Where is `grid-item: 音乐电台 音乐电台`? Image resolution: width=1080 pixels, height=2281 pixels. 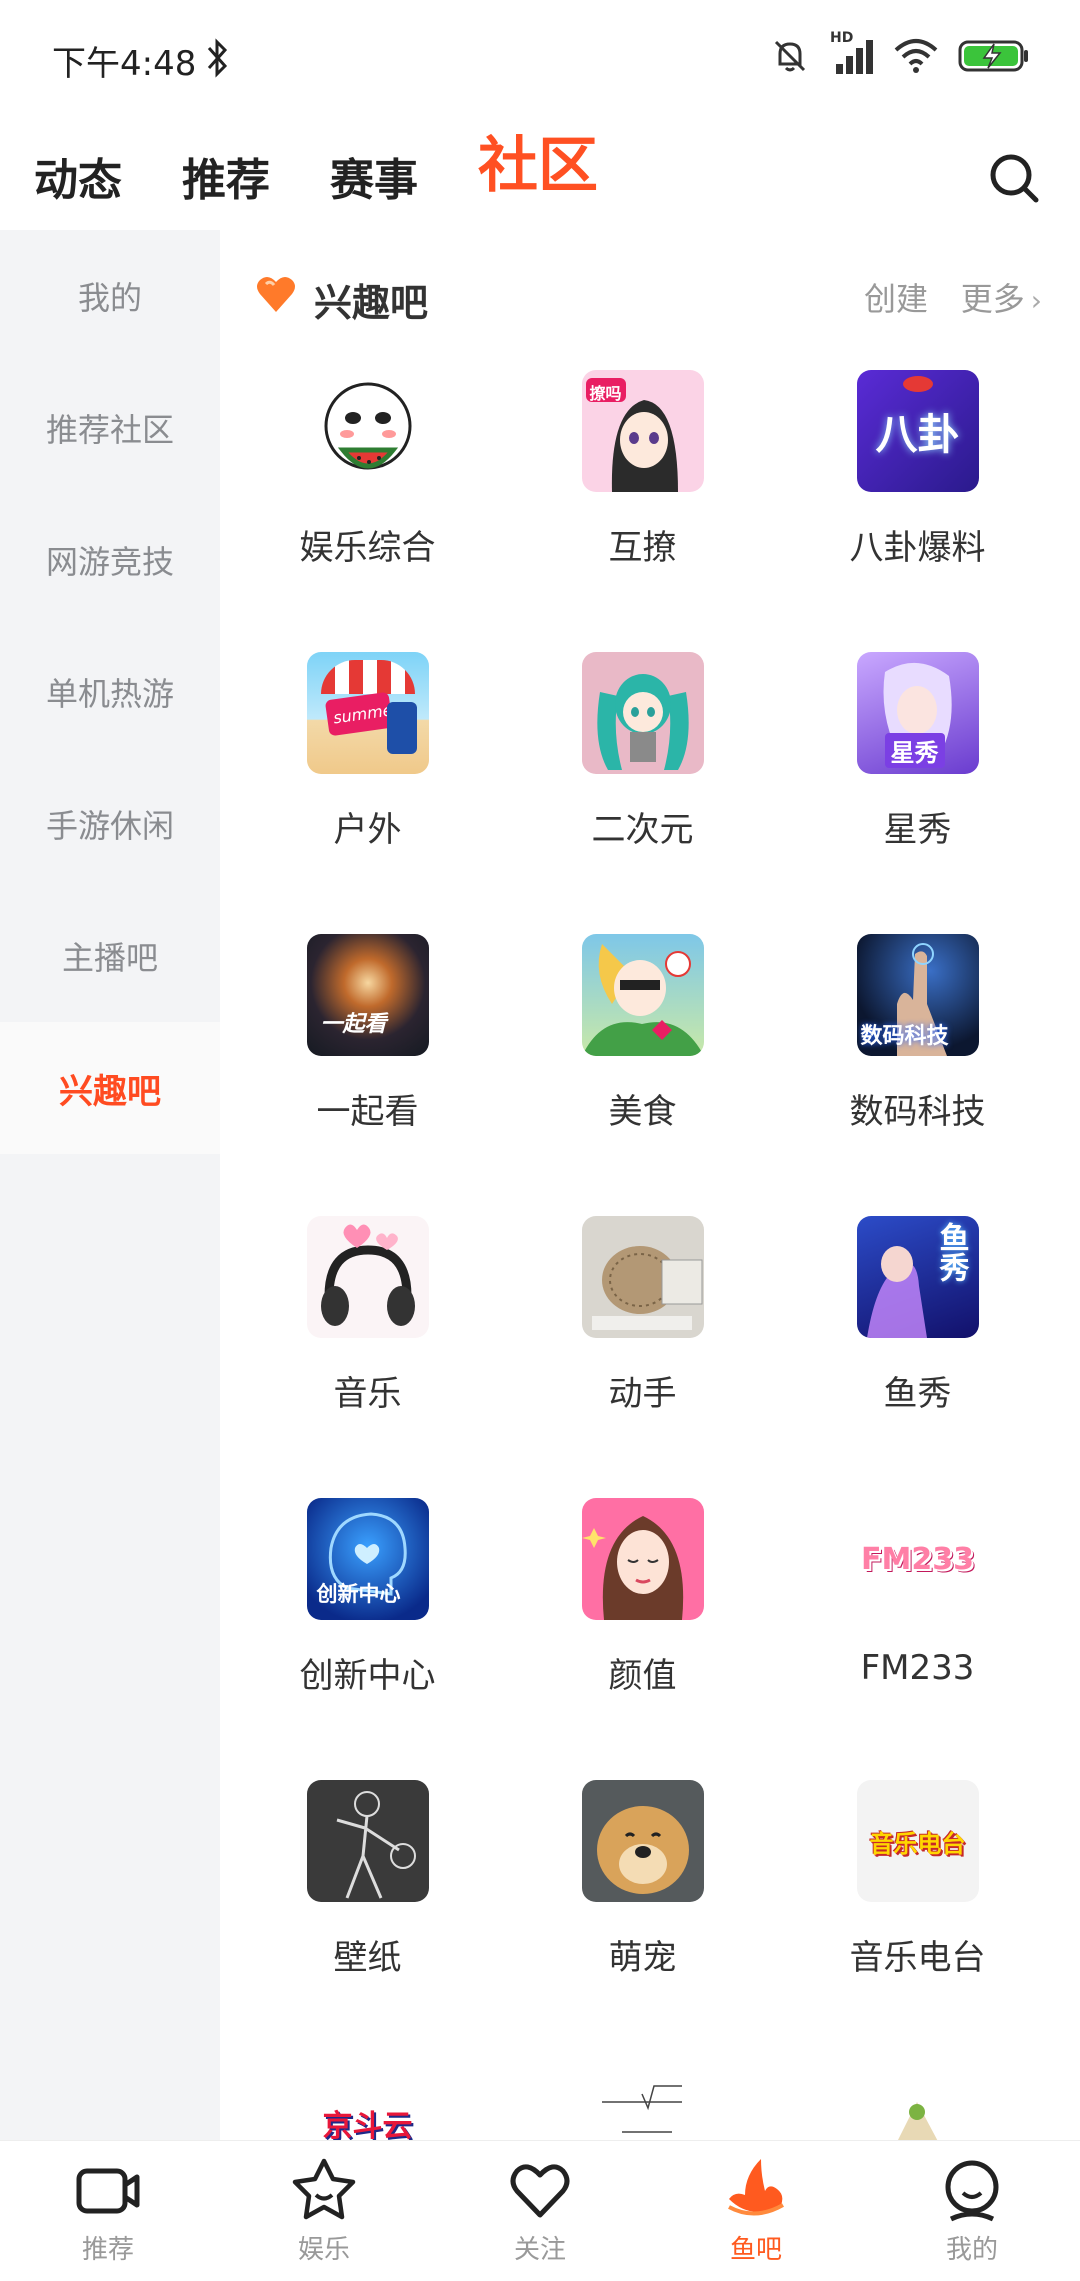
grid-item: 音乐电台 音乐电台 is located at coordinates (917, 1921).